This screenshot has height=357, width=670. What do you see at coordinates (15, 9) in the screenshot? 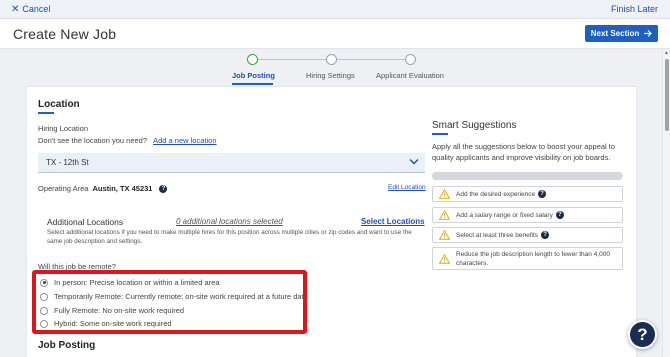
I see `close-icon: ✕` at bounding box center [15, 9].